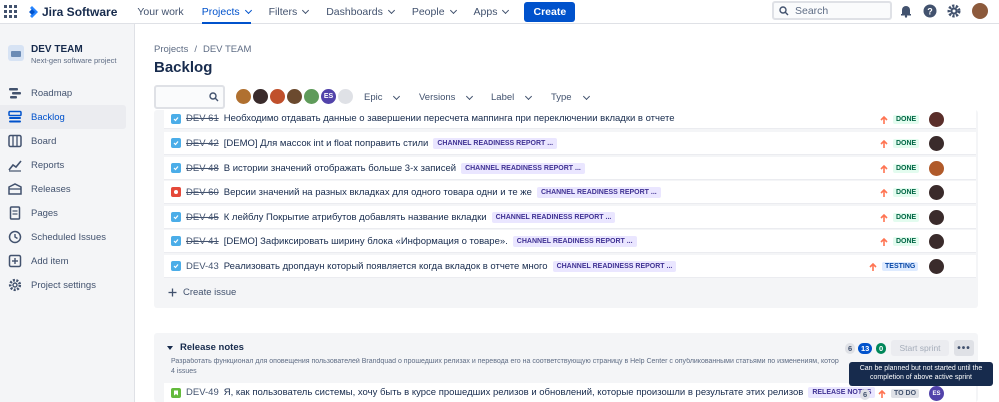 This screenshot has width=999, height=402. Describe the element at coordinates (202, 192) in the screenshot. I see `issue-key: DEV-60` at that location.